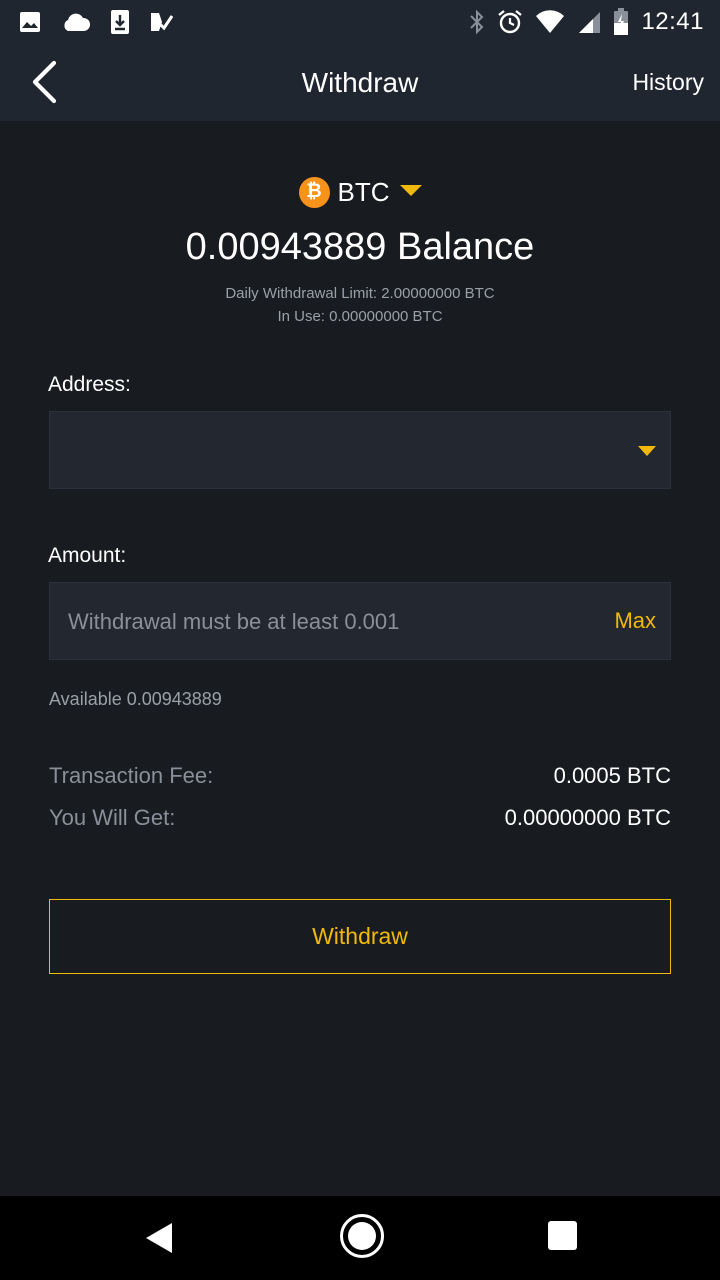  I want to click on you-will-get-label: You Will Get:, so click(112, 817).